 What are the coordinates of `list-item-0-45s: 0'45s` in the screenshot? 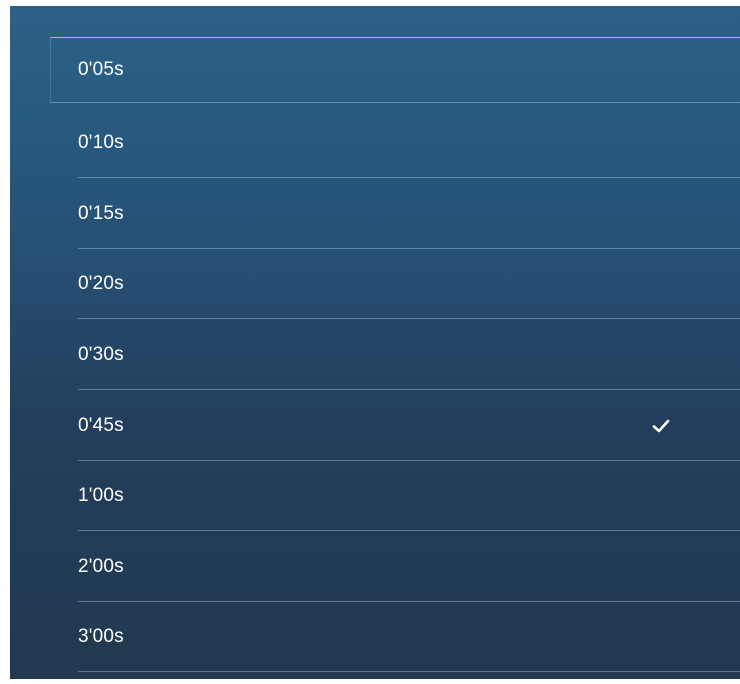 It's located at (375, 426).